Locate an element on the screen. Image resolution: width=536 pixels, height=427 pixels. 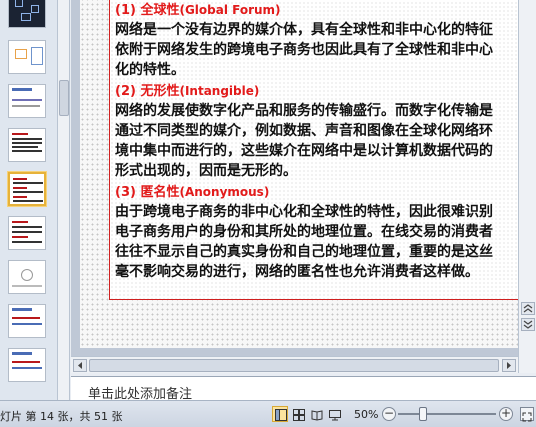
reading-view-button is located at coordinates (316, 414).